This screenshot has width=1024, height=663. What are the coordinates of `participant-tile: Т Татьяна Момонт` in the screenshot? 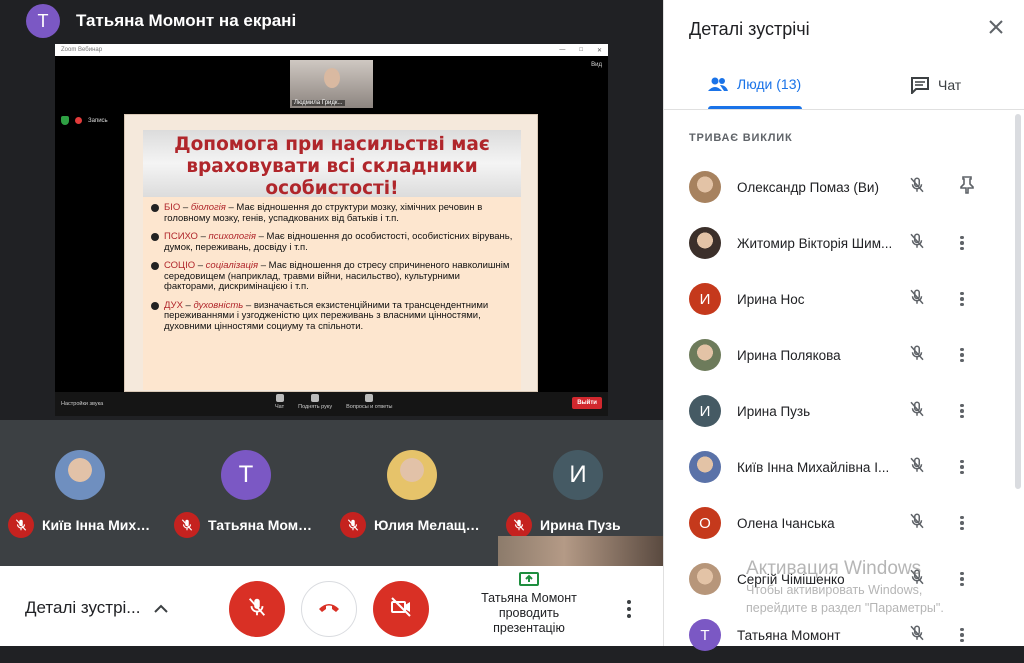 It's located at (246, 494).